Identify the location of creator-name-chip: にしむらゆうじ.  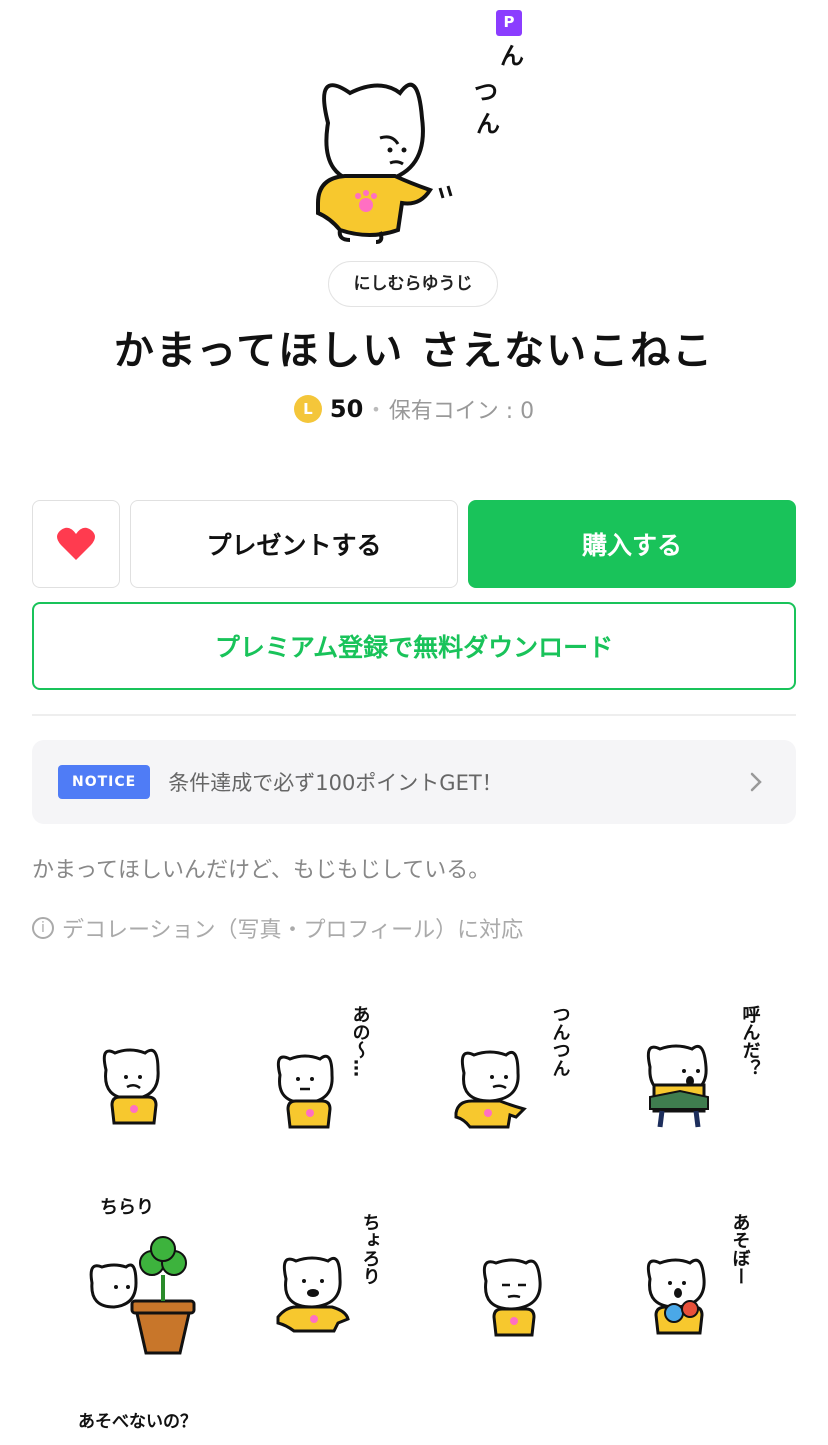
(413, 284).